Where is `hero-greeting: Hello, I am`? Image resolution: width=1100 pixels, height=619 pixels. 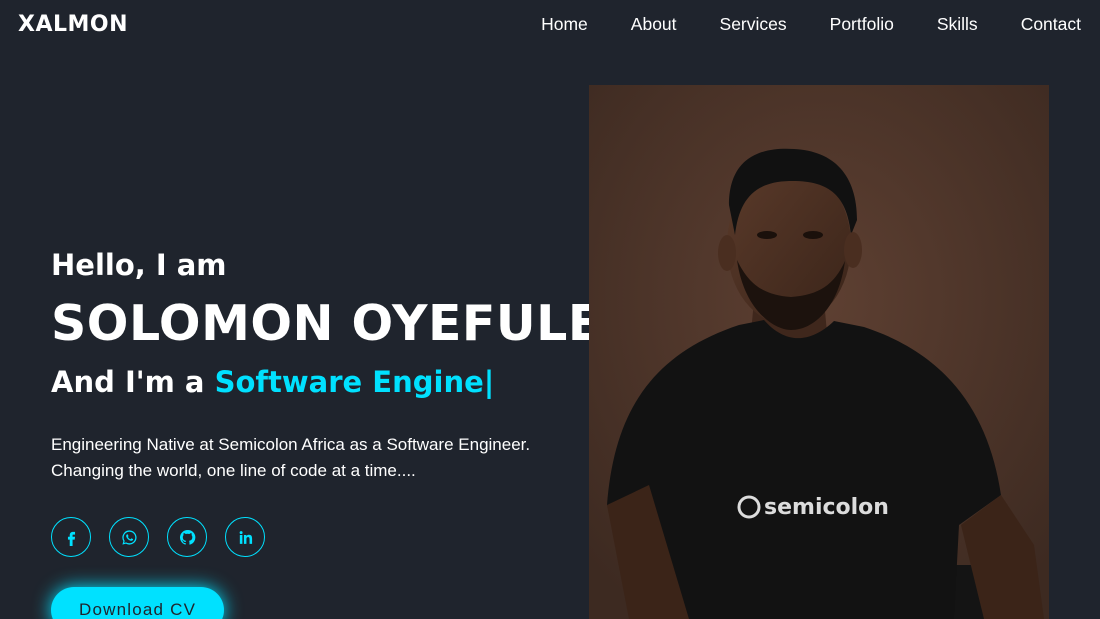
hero-greeting: Hello, I am is located at coordinates (139, 265).